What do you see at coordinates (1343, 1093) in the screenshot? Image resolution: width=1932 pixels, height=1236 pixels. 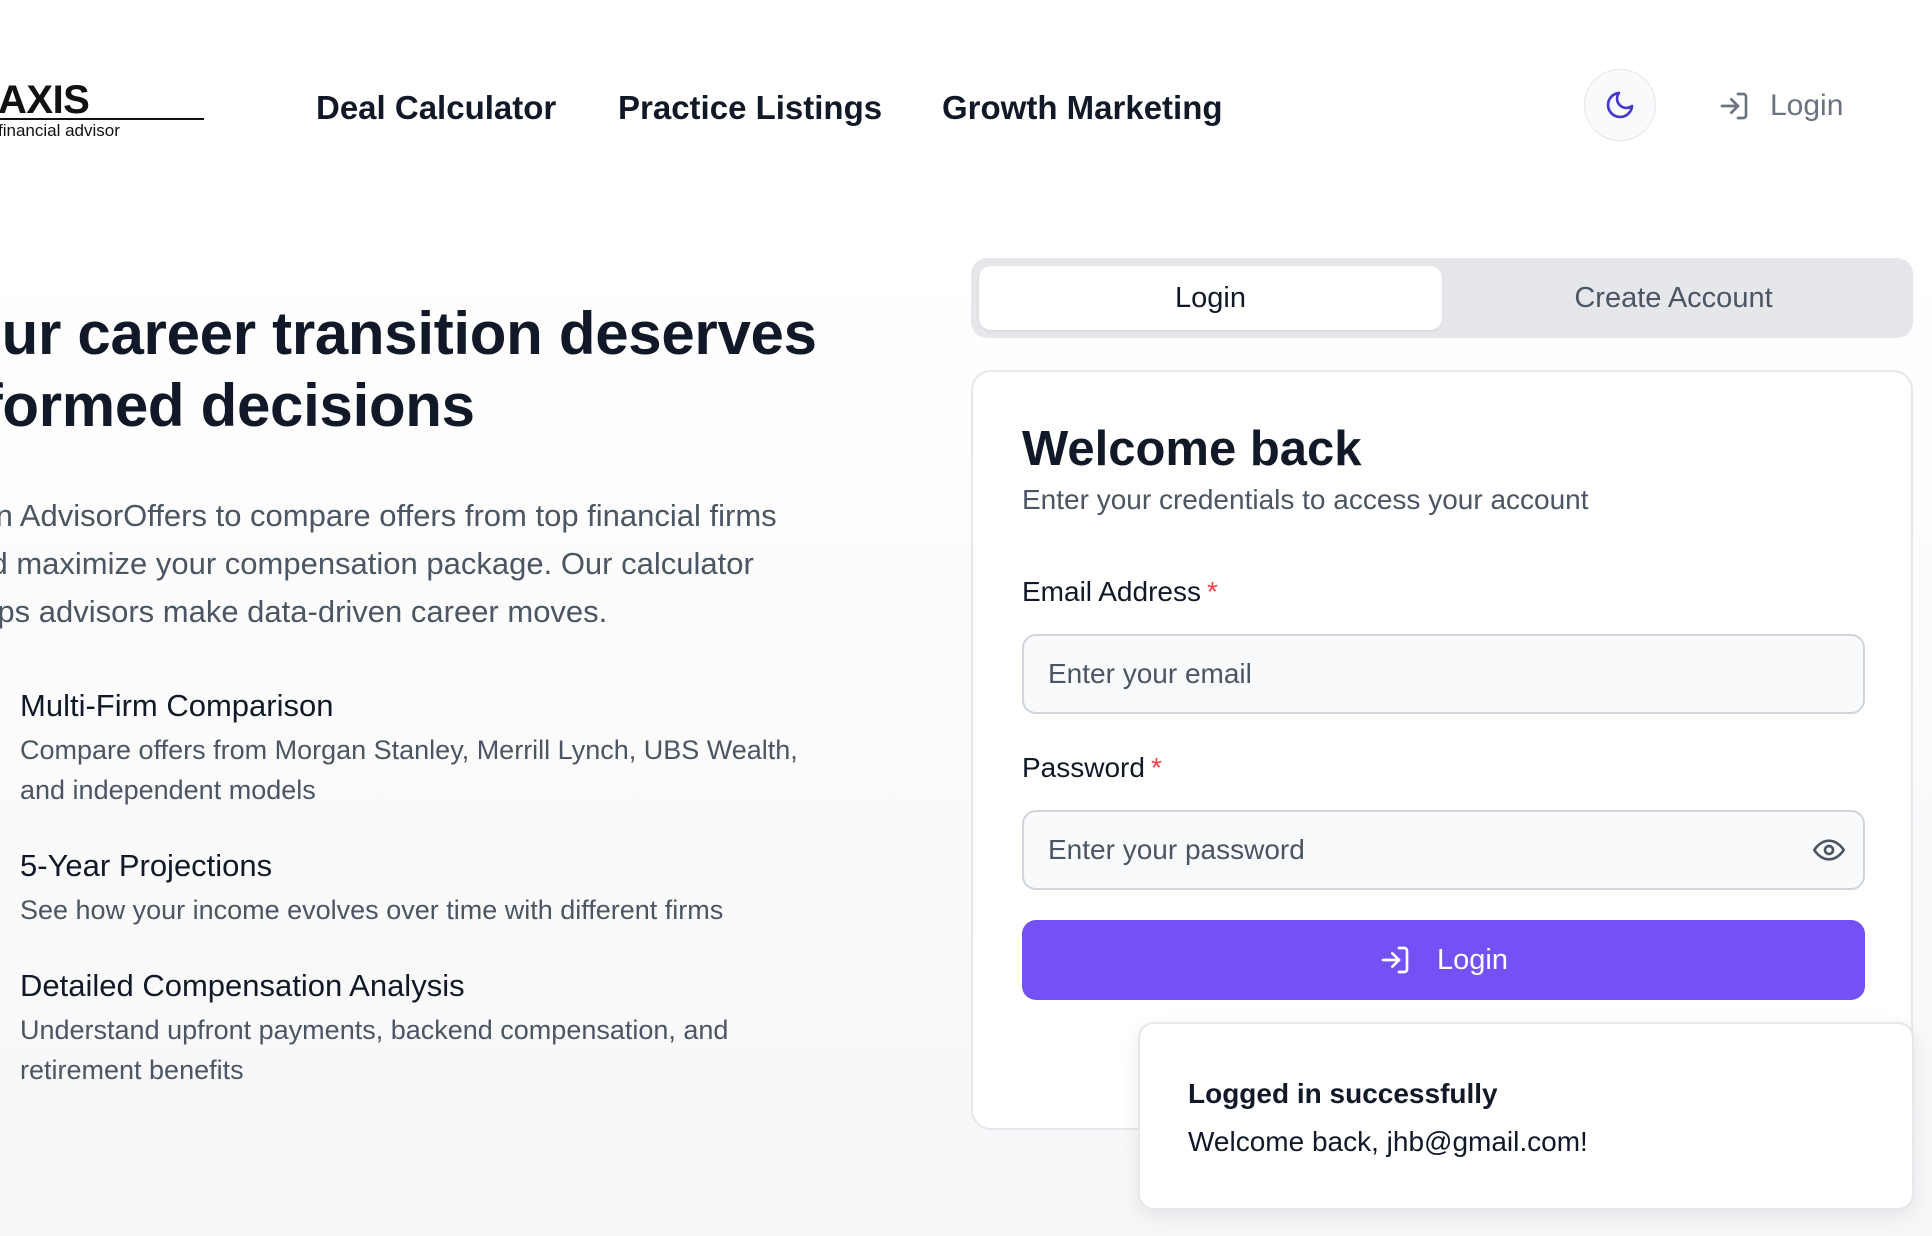 I see `toast-title: Logged in successfully` at bounding box center [1343, 1093].